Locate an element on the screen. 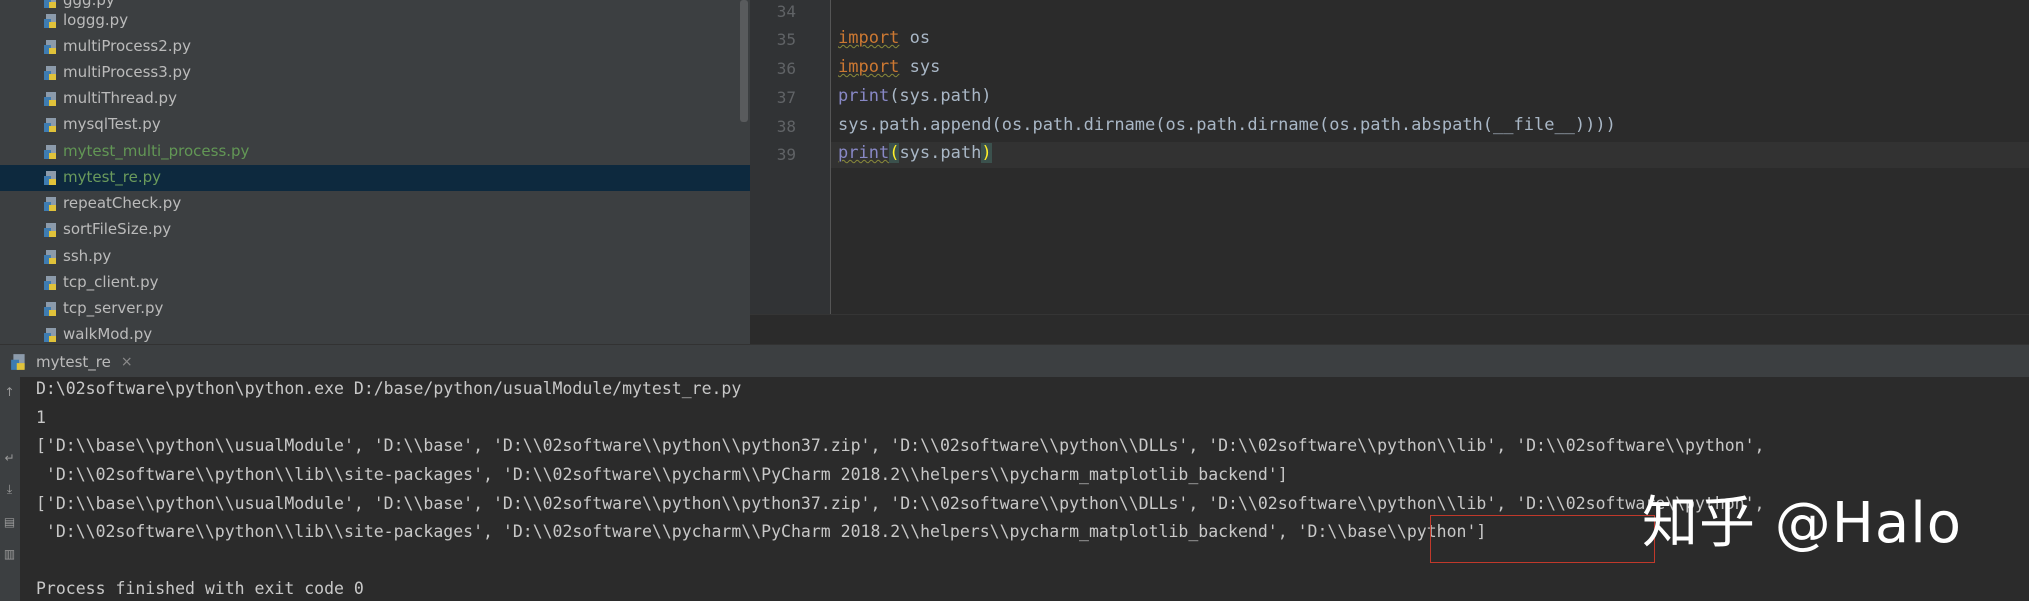 This screenshot has height=601, width=2029. tree-item-label: loggg.py is located at coordinates (96, 20).